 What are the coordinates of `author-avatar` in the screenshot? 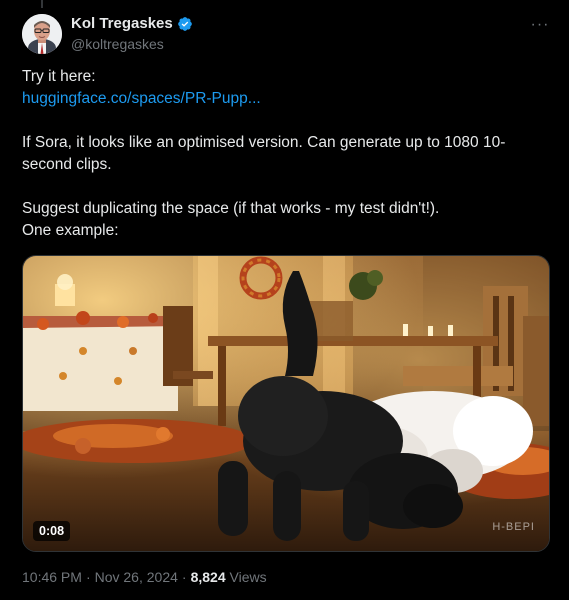 It's located at (42, 34).